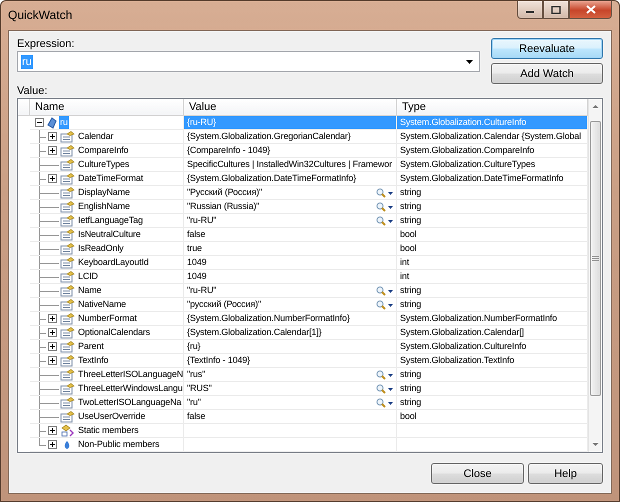 The image size is (620, 502). Describe the element at coordinates (107, 249) in the screenshot. I see `name-cell: IsReadOnly` at that location.